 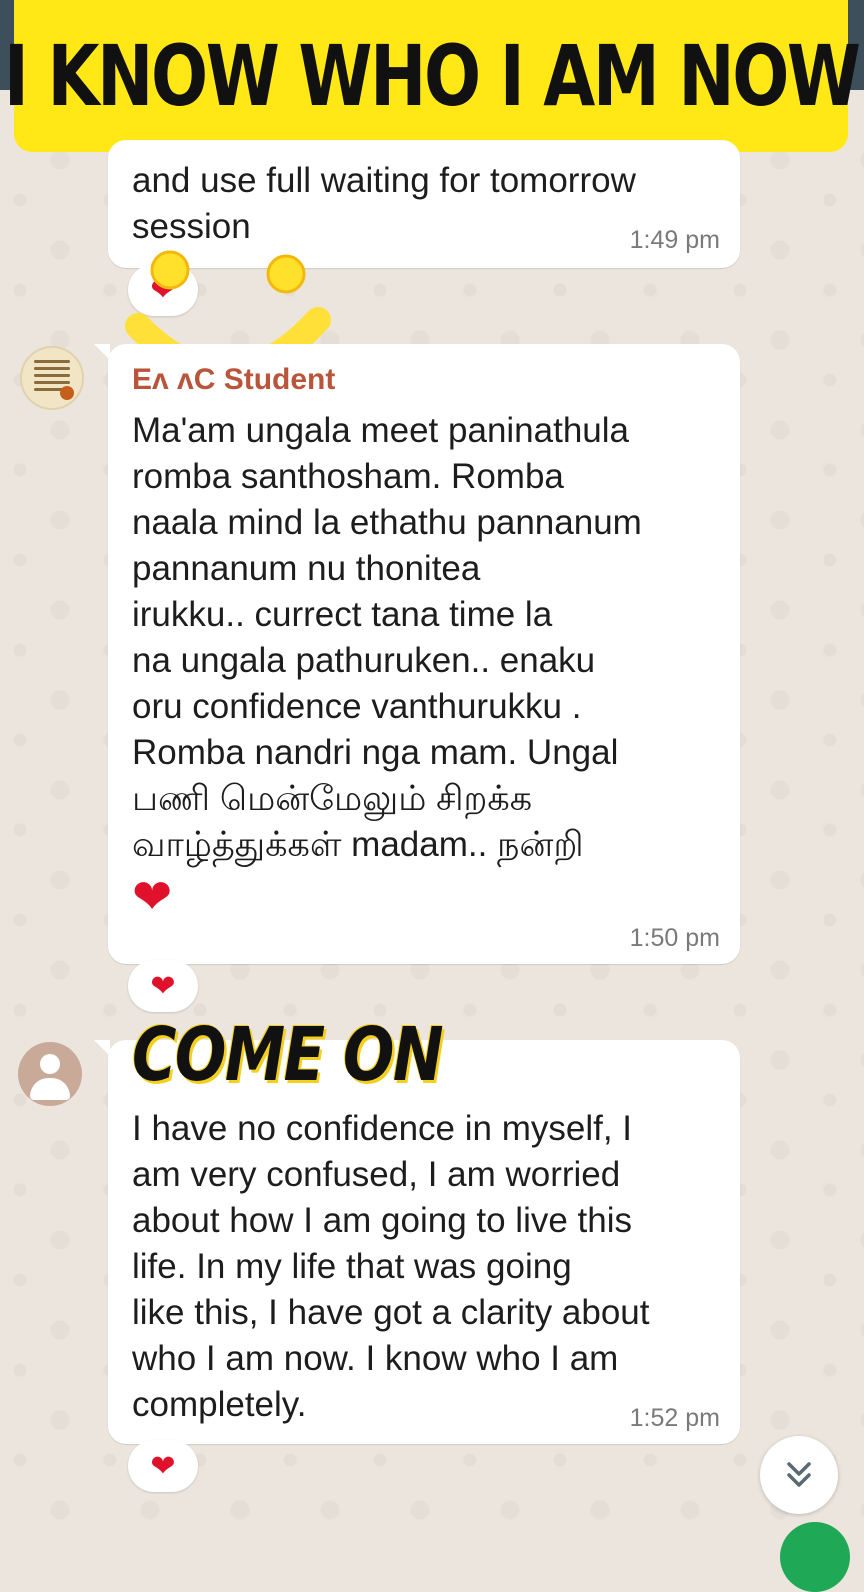 What do you see at coordinates (674, 240) in the screenshot?
I see `message-time: 1:49 pm` at bounding box center [674, 240].